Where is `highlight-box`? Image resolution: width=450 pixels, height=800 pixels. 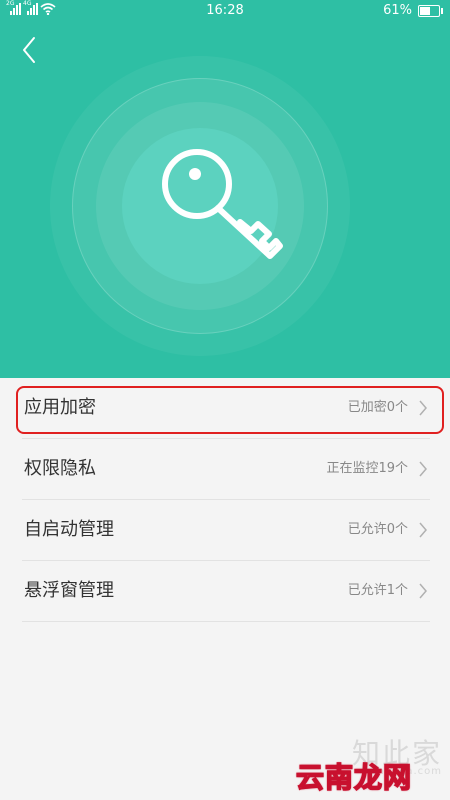 highlight-box is located at coordinates (230, 410).